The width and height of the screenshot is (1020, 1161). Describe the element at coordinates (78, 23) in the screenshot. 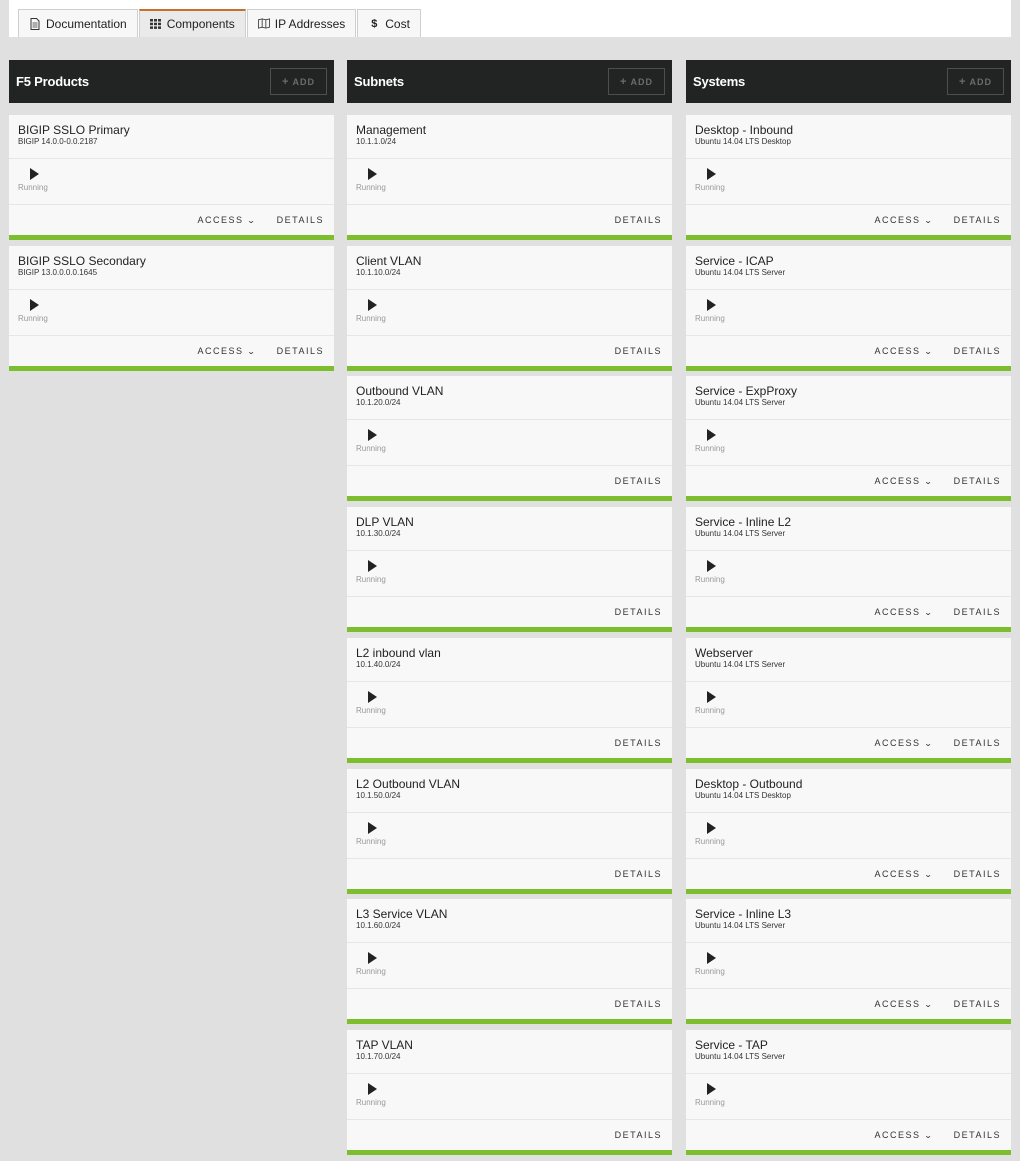

I see `tab-documentation: Documentation` at that location.